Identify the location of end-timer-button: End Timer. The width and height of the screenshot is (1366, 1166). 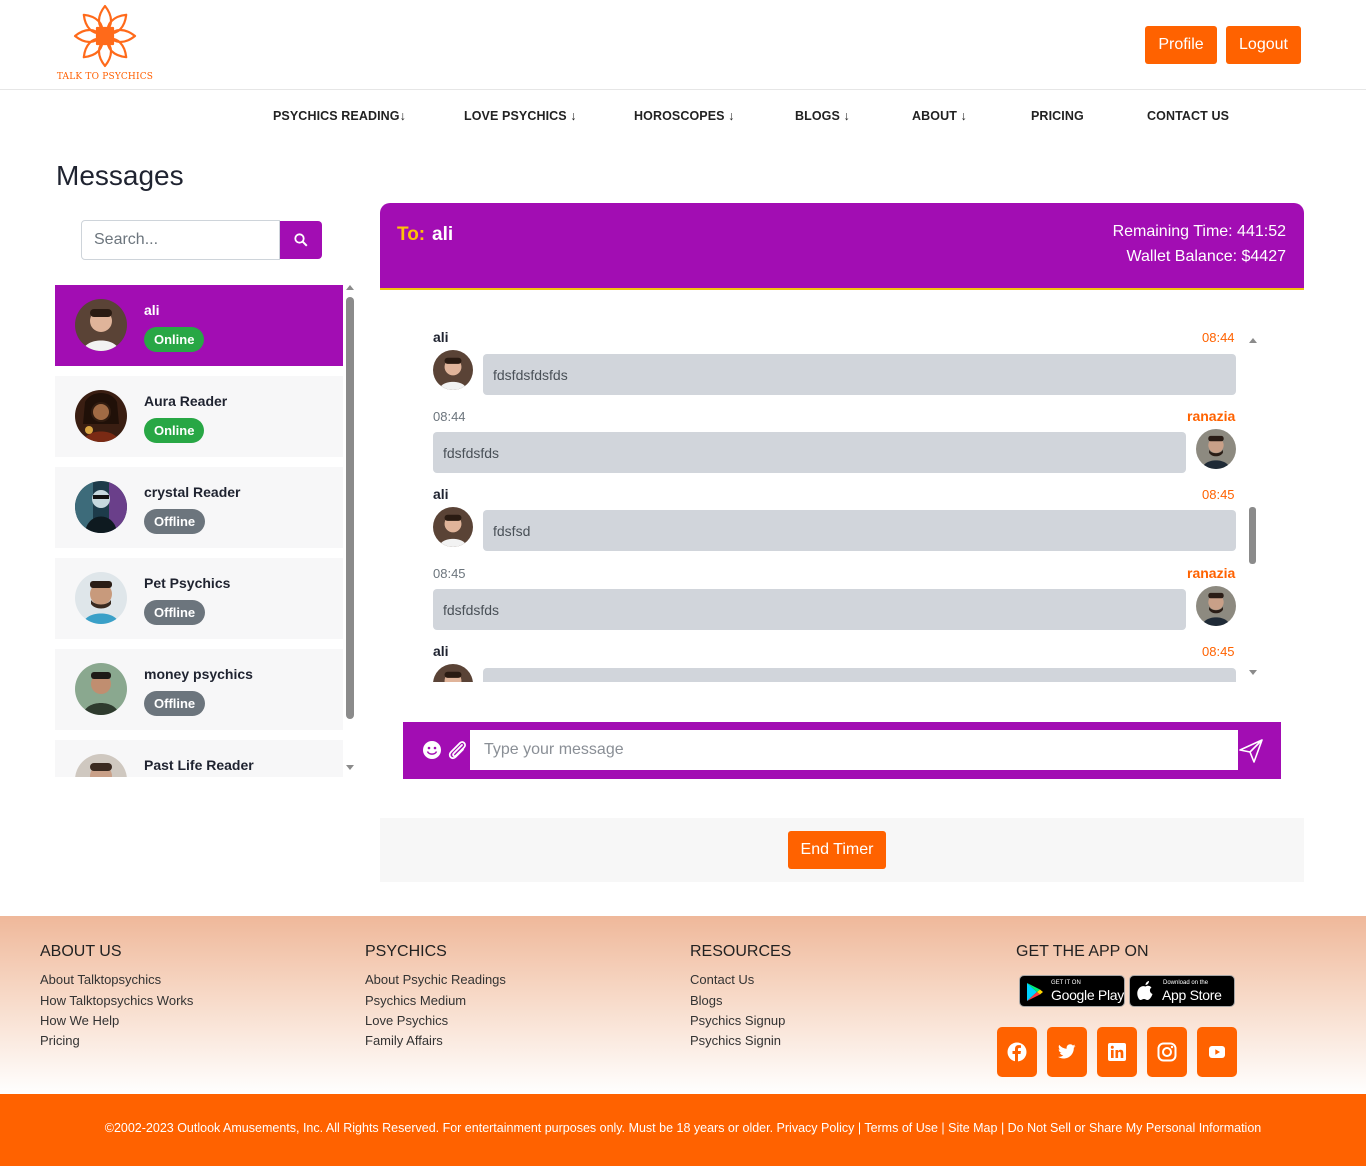
(837, 850).